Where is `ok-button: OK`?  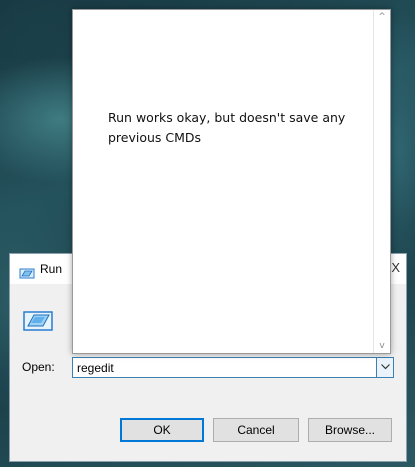
ok-button: OK is located at coordinates (162, 430).